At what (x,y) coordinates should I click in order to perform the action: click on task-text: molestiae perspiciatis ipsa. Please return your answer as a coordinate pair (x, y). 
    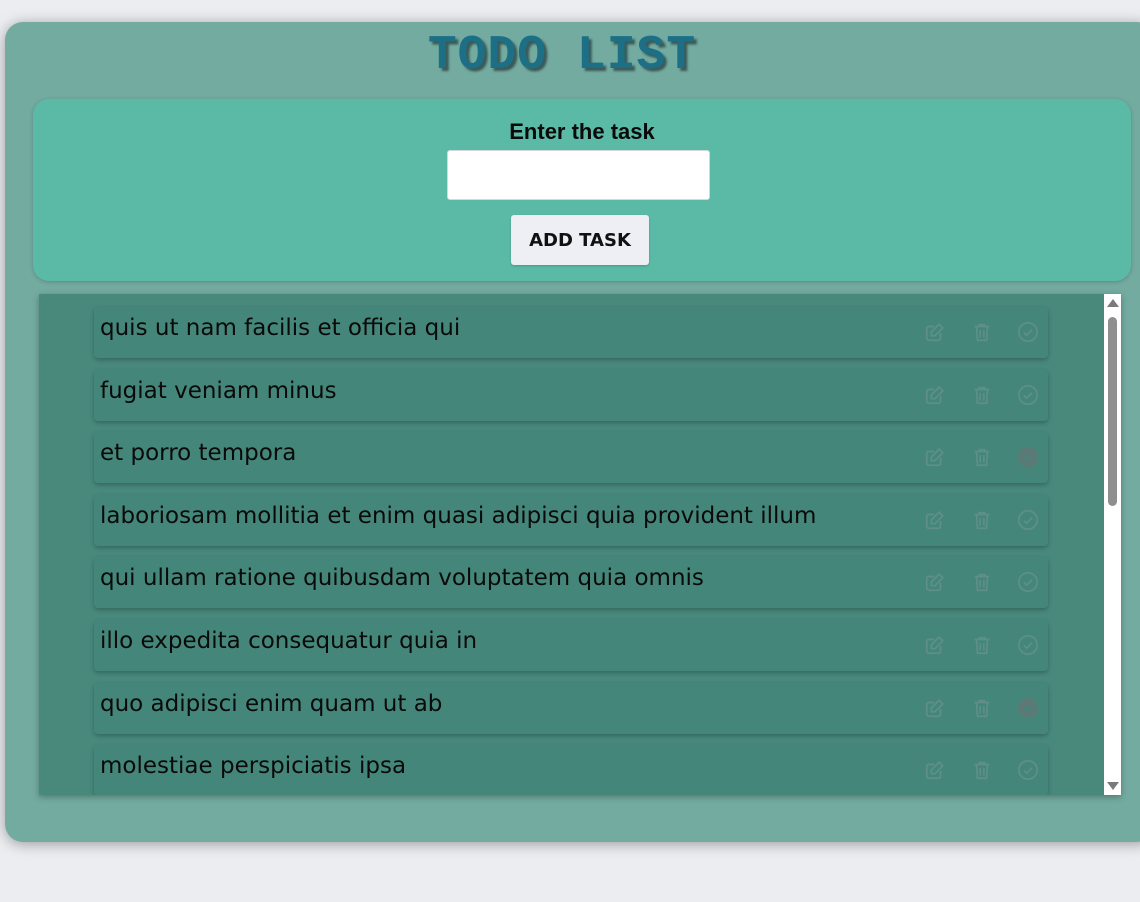
    Looking at the image, I should click on (253, 766).